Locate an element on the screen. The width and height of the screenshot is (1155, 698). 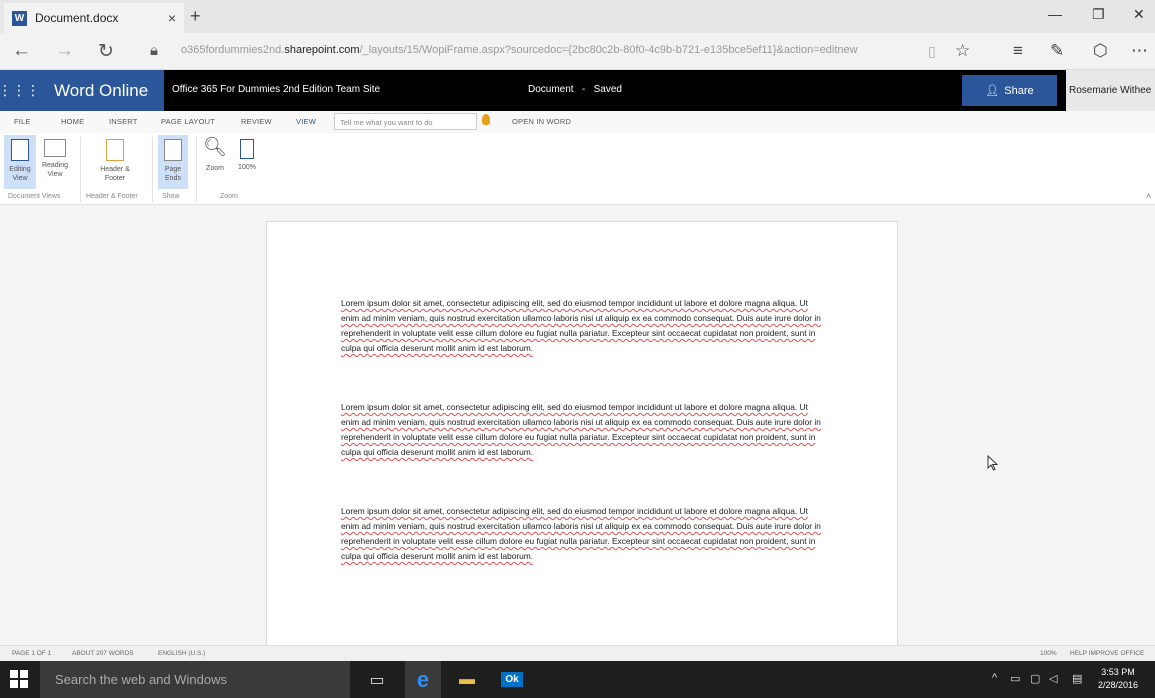
clock-time: 3:53 PM is located at coordinates (1118, 672).